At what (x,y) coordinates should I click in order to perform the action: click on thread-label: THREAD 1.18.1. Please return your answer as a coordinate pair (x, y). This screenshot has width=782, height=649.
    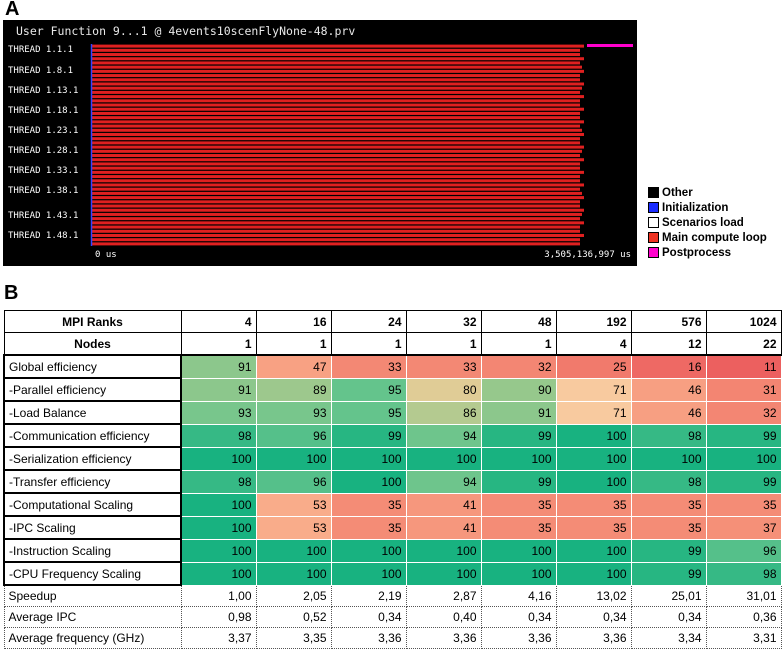
    Looking at the image, I should click on (43, 111).